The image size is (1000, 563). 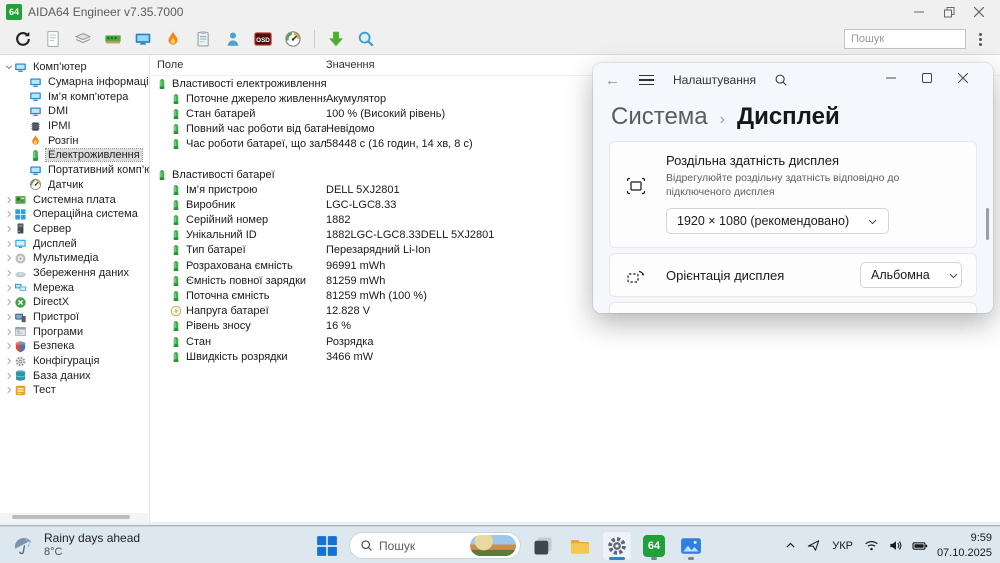 What do you see at coordinates (979, 12) in the screenshot?
I see `close-button` at bounding box center [979, 12].